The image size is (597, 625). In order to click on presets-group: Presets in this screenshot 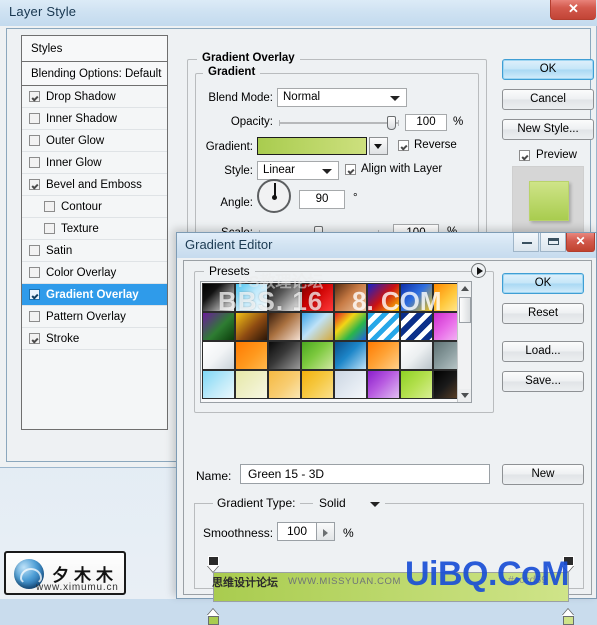, I will do `click(344, 342)`.